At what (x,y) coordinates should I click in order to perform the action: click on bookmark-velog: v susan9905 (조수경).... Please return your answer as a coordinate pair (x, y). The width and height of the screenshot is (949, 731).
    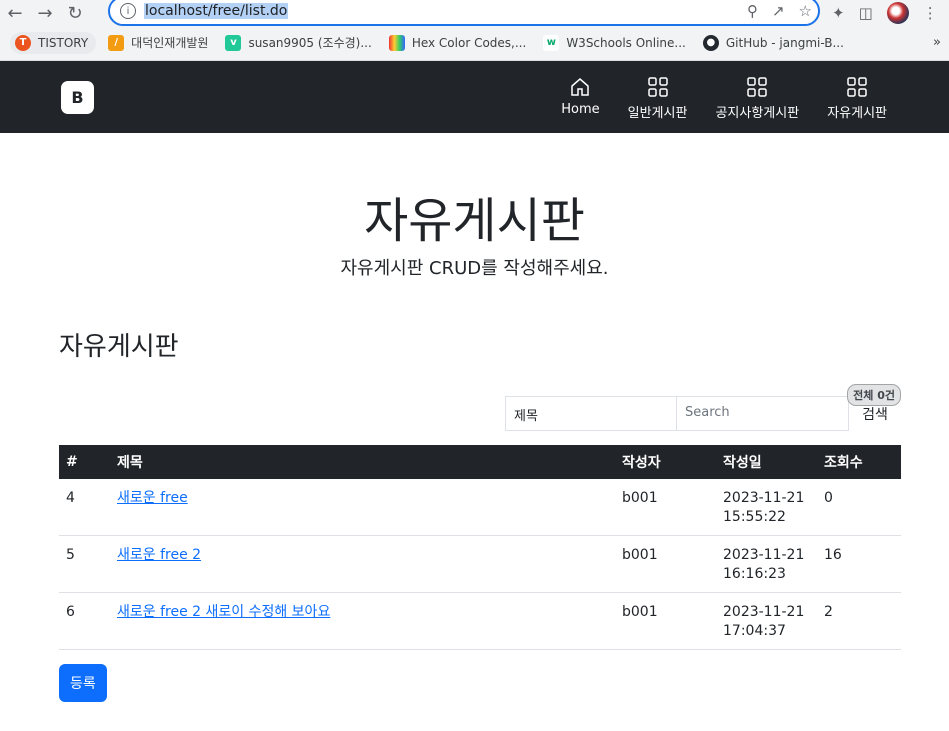
    Looking at the image, I should click on (298, 42).